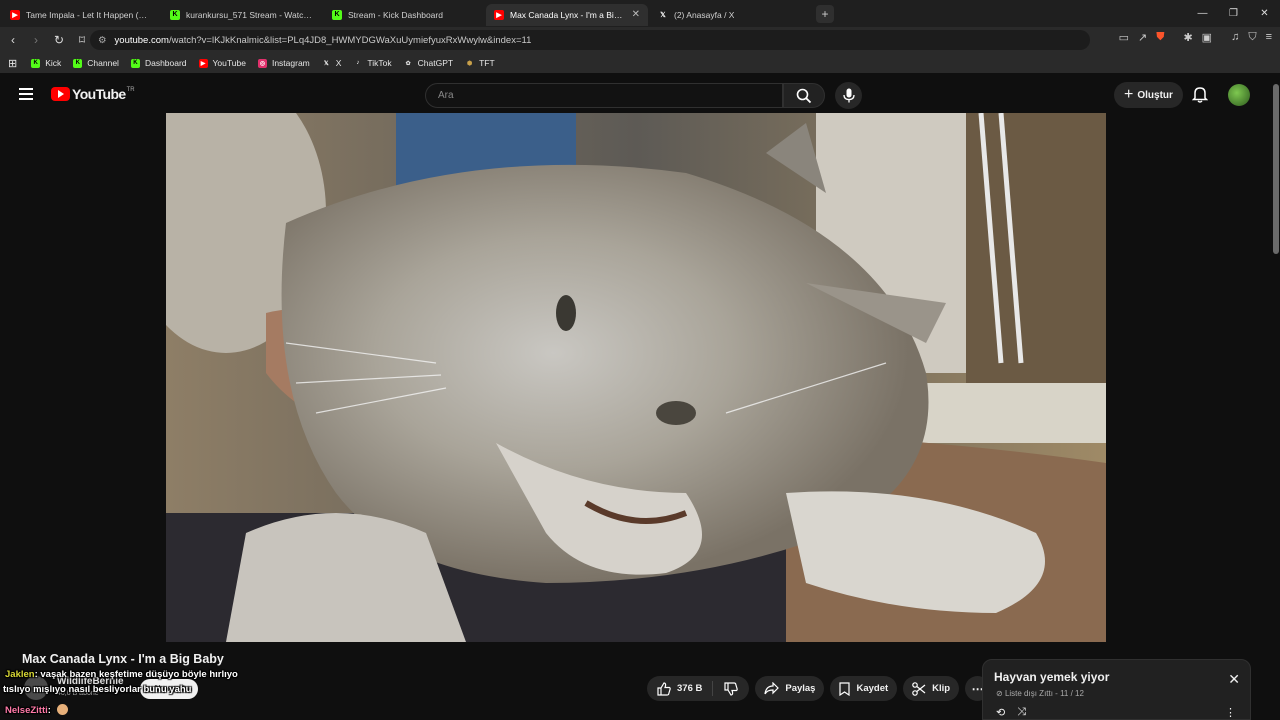  I want to click on save-button: Kaydet, so click(864, 688).